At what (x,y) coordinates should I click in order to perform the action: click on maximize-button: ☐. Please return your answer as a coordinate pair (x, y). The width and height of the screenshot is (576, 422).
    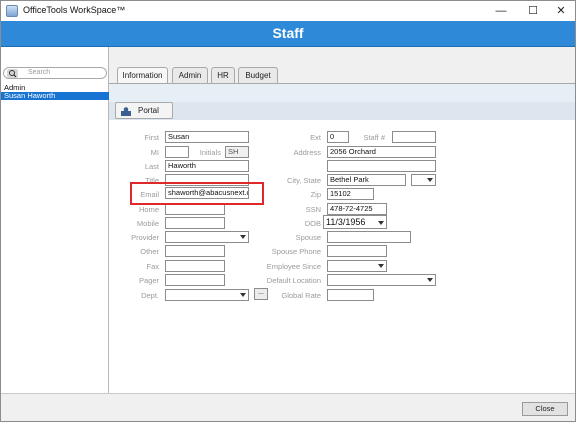
    Looking at the image, I should click on (533, 11).